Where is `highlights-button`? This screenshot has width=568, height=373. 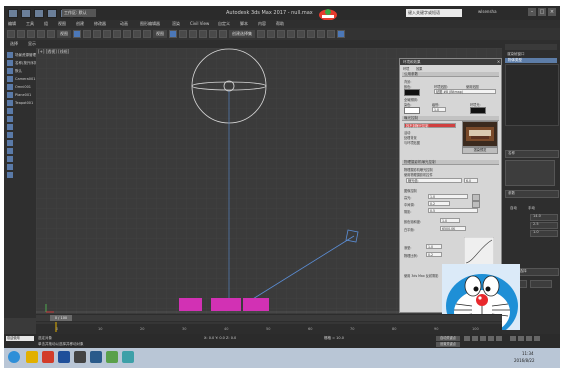 highlights-button is located at coordinates (476, 197).